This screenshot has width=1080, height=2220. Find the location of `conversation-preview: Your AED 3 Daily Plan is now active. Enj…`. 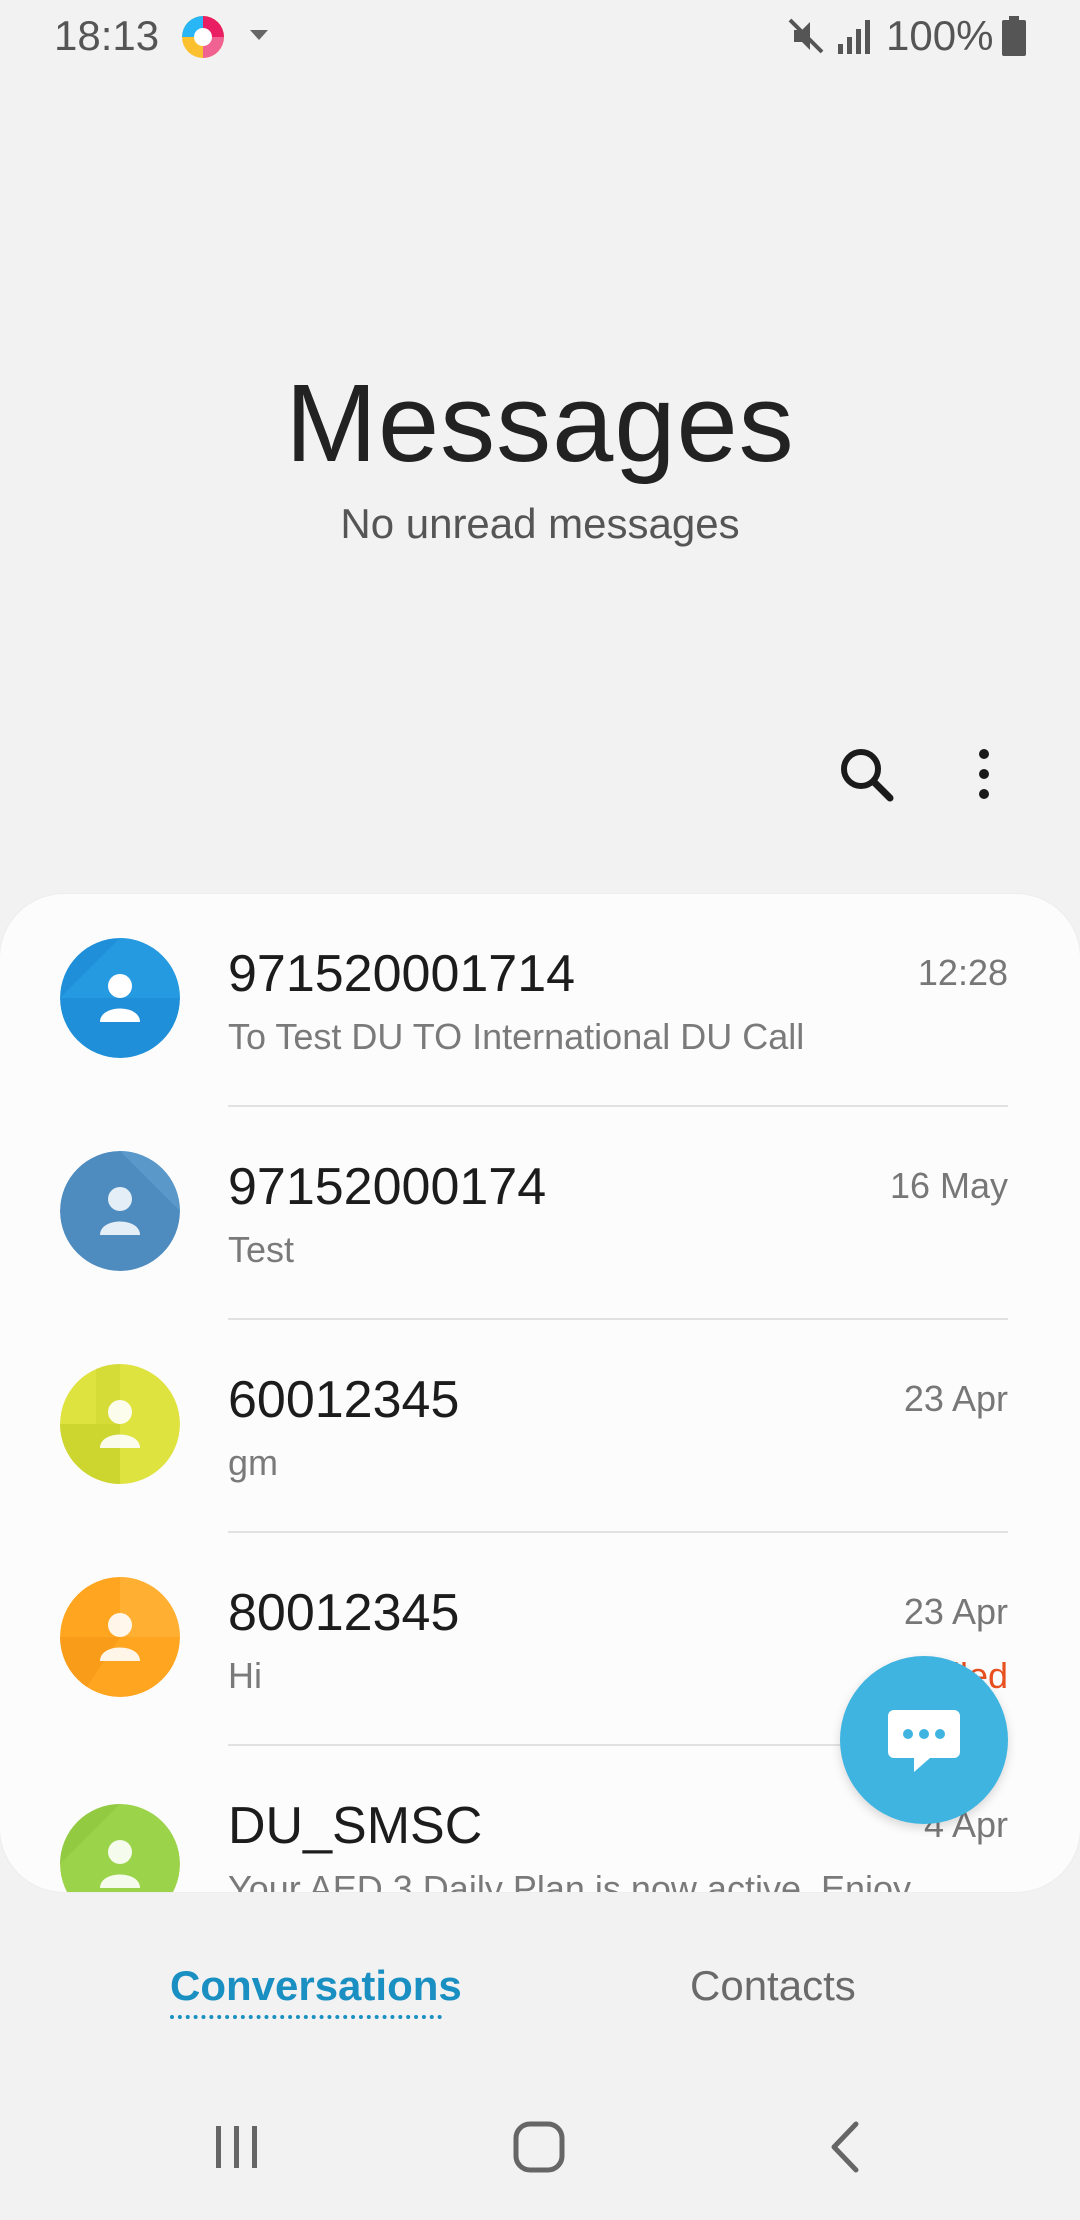

conversation-preview: Your AED 3 Daily Plan is now active. Enj… is located at coordinates (570, 1880).